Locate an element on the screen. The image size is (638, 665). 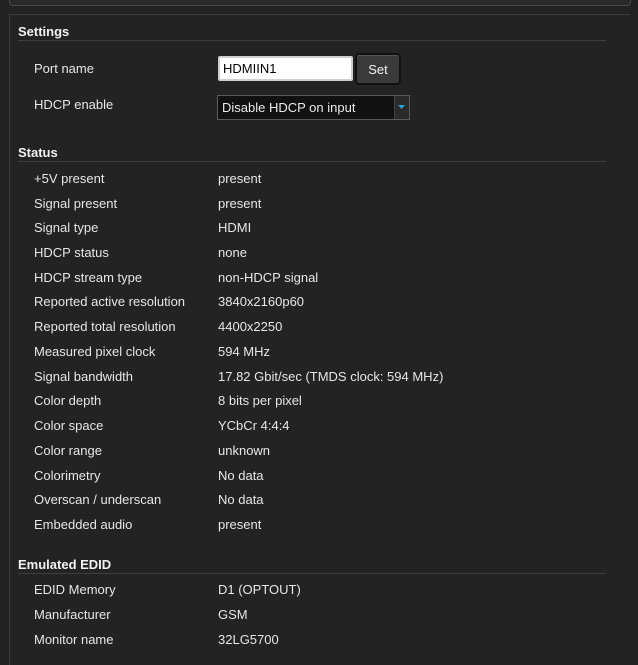
status-label-5v-present: +5V present is located at coordinates (69, 178).